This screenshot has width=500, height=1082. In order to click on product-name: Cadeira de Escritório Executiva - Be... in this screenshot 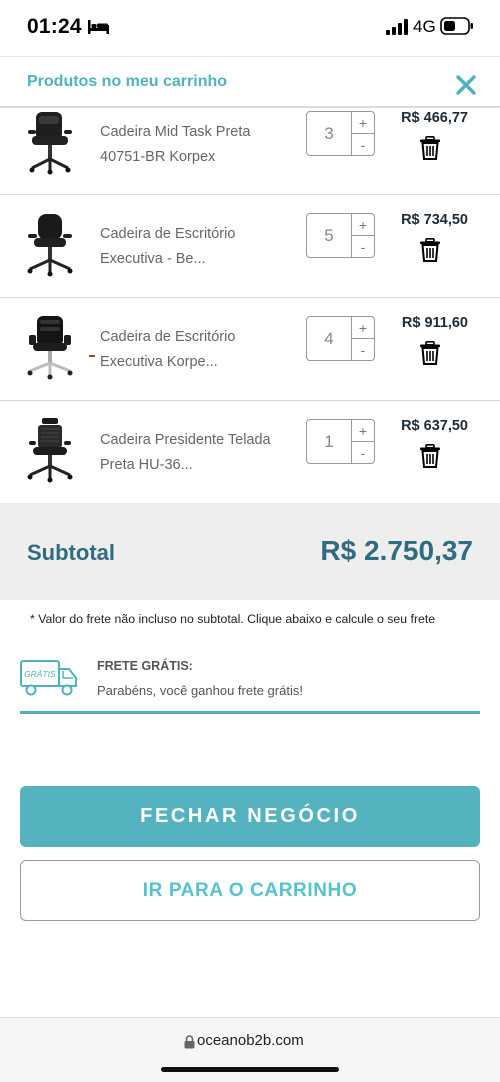, I will do `click(195, 247)`.